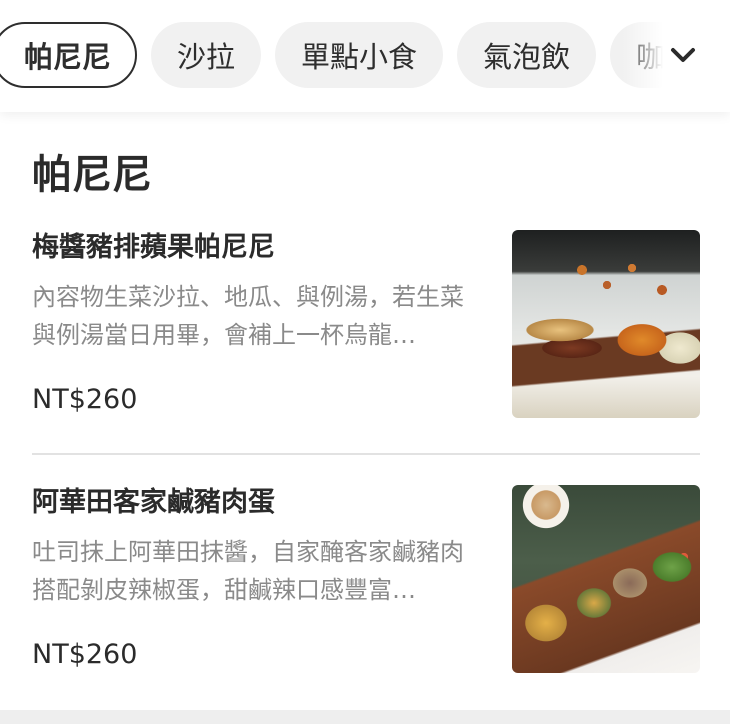  Describe the element at coordinates (206, 55) in the screenshot. I see `tab-salad: 沙拉` at that location.